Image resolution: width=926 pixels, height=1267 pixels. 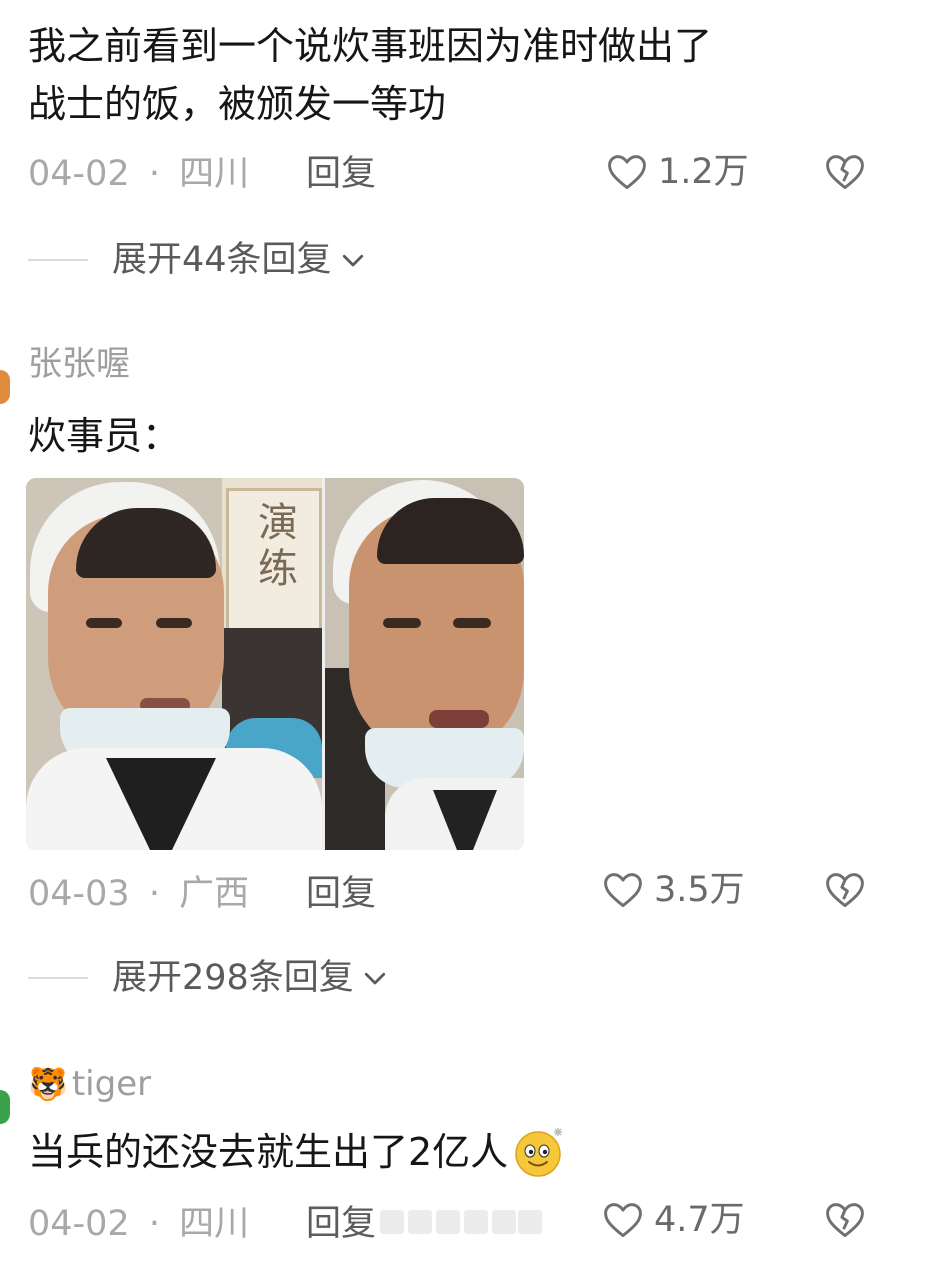 I want to click on comment-location: 广西, so click(x=214, y=894).